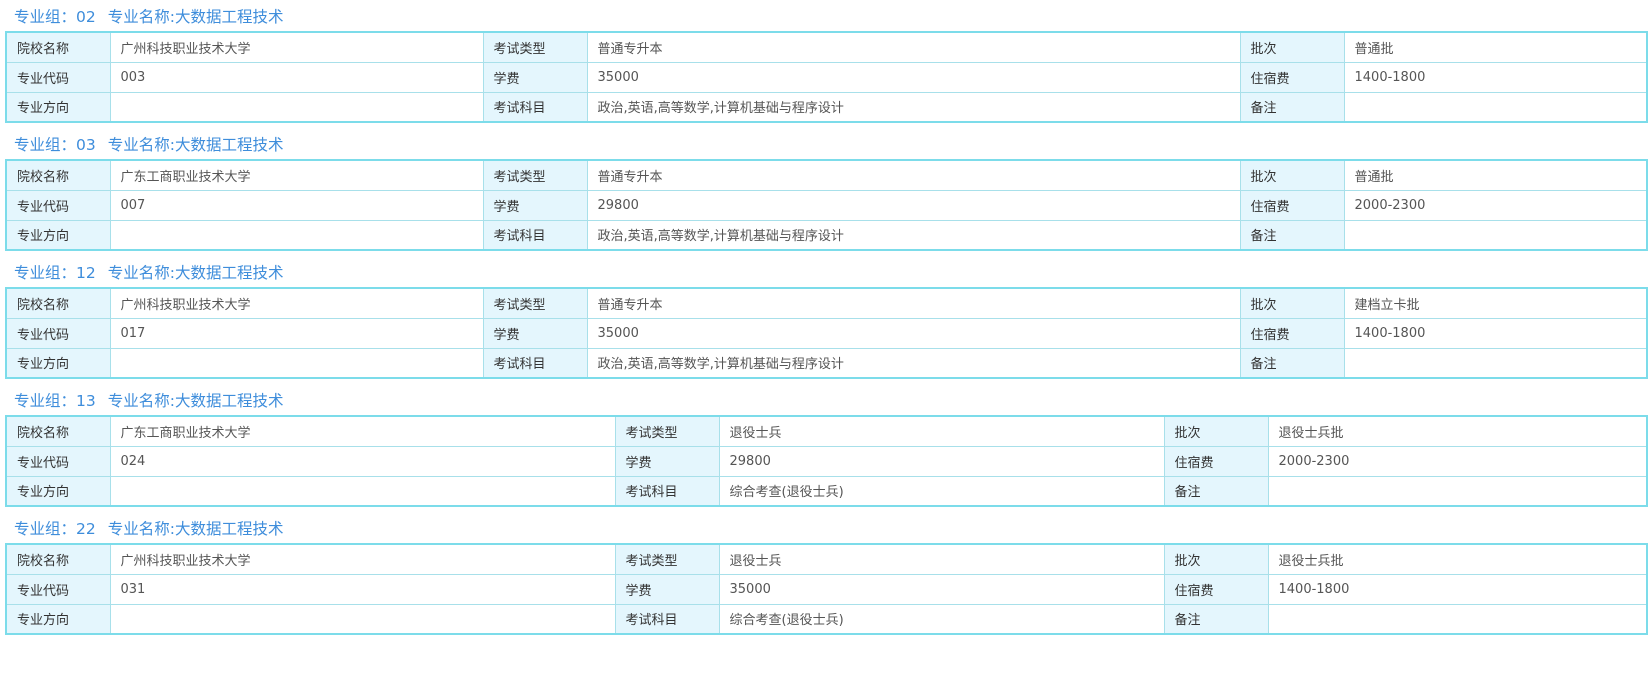 This screenshot has height=682, width=1652. I want to click on group-number: 专业组：03, so click(55, 145).